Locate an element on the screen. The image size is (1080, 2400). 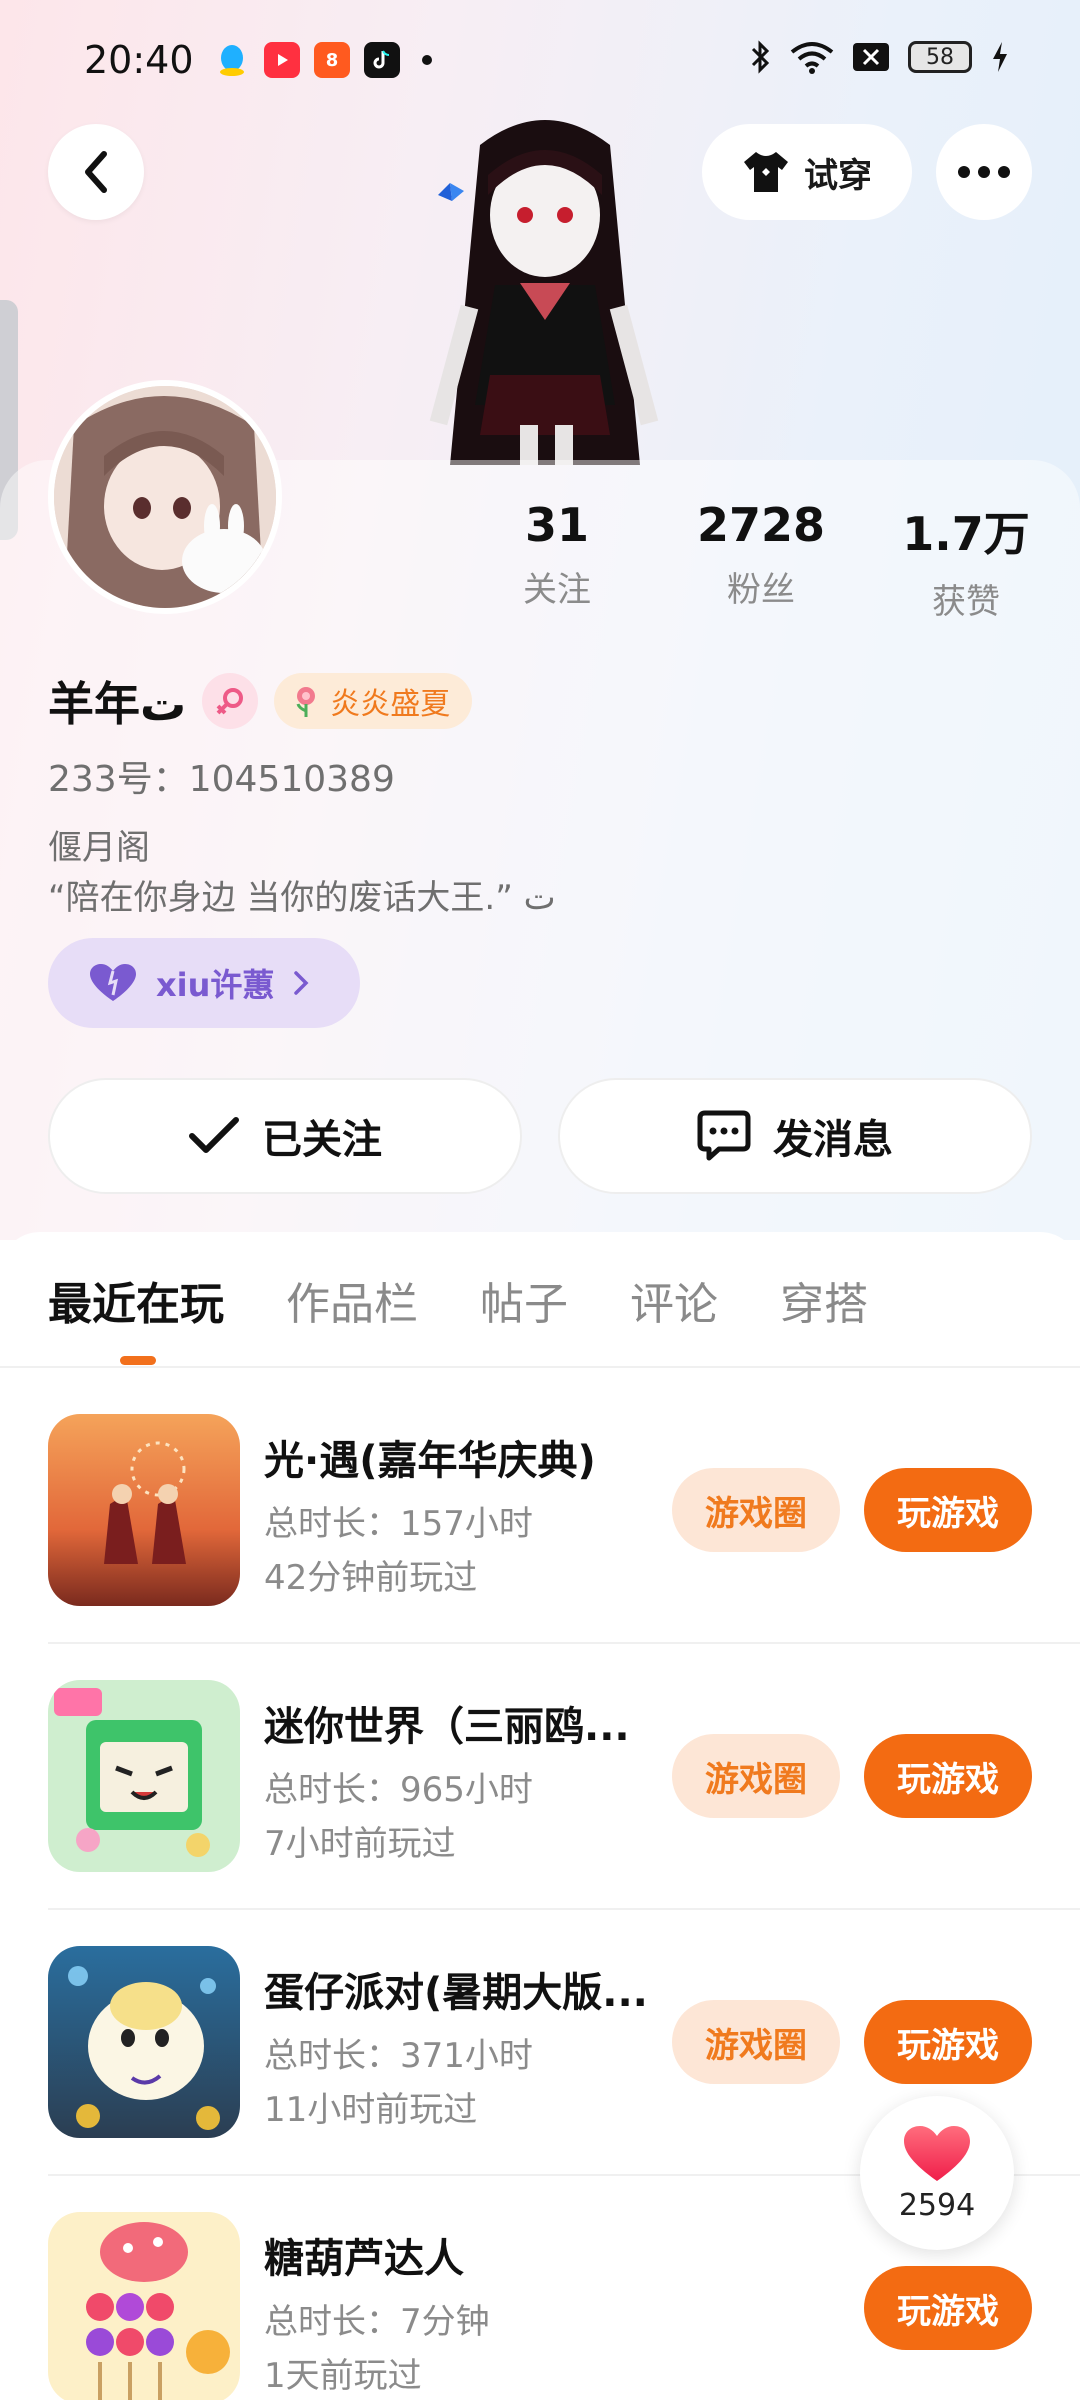
game-last-played: 42分钟前玩过 is located at coordinates (371, 1578).